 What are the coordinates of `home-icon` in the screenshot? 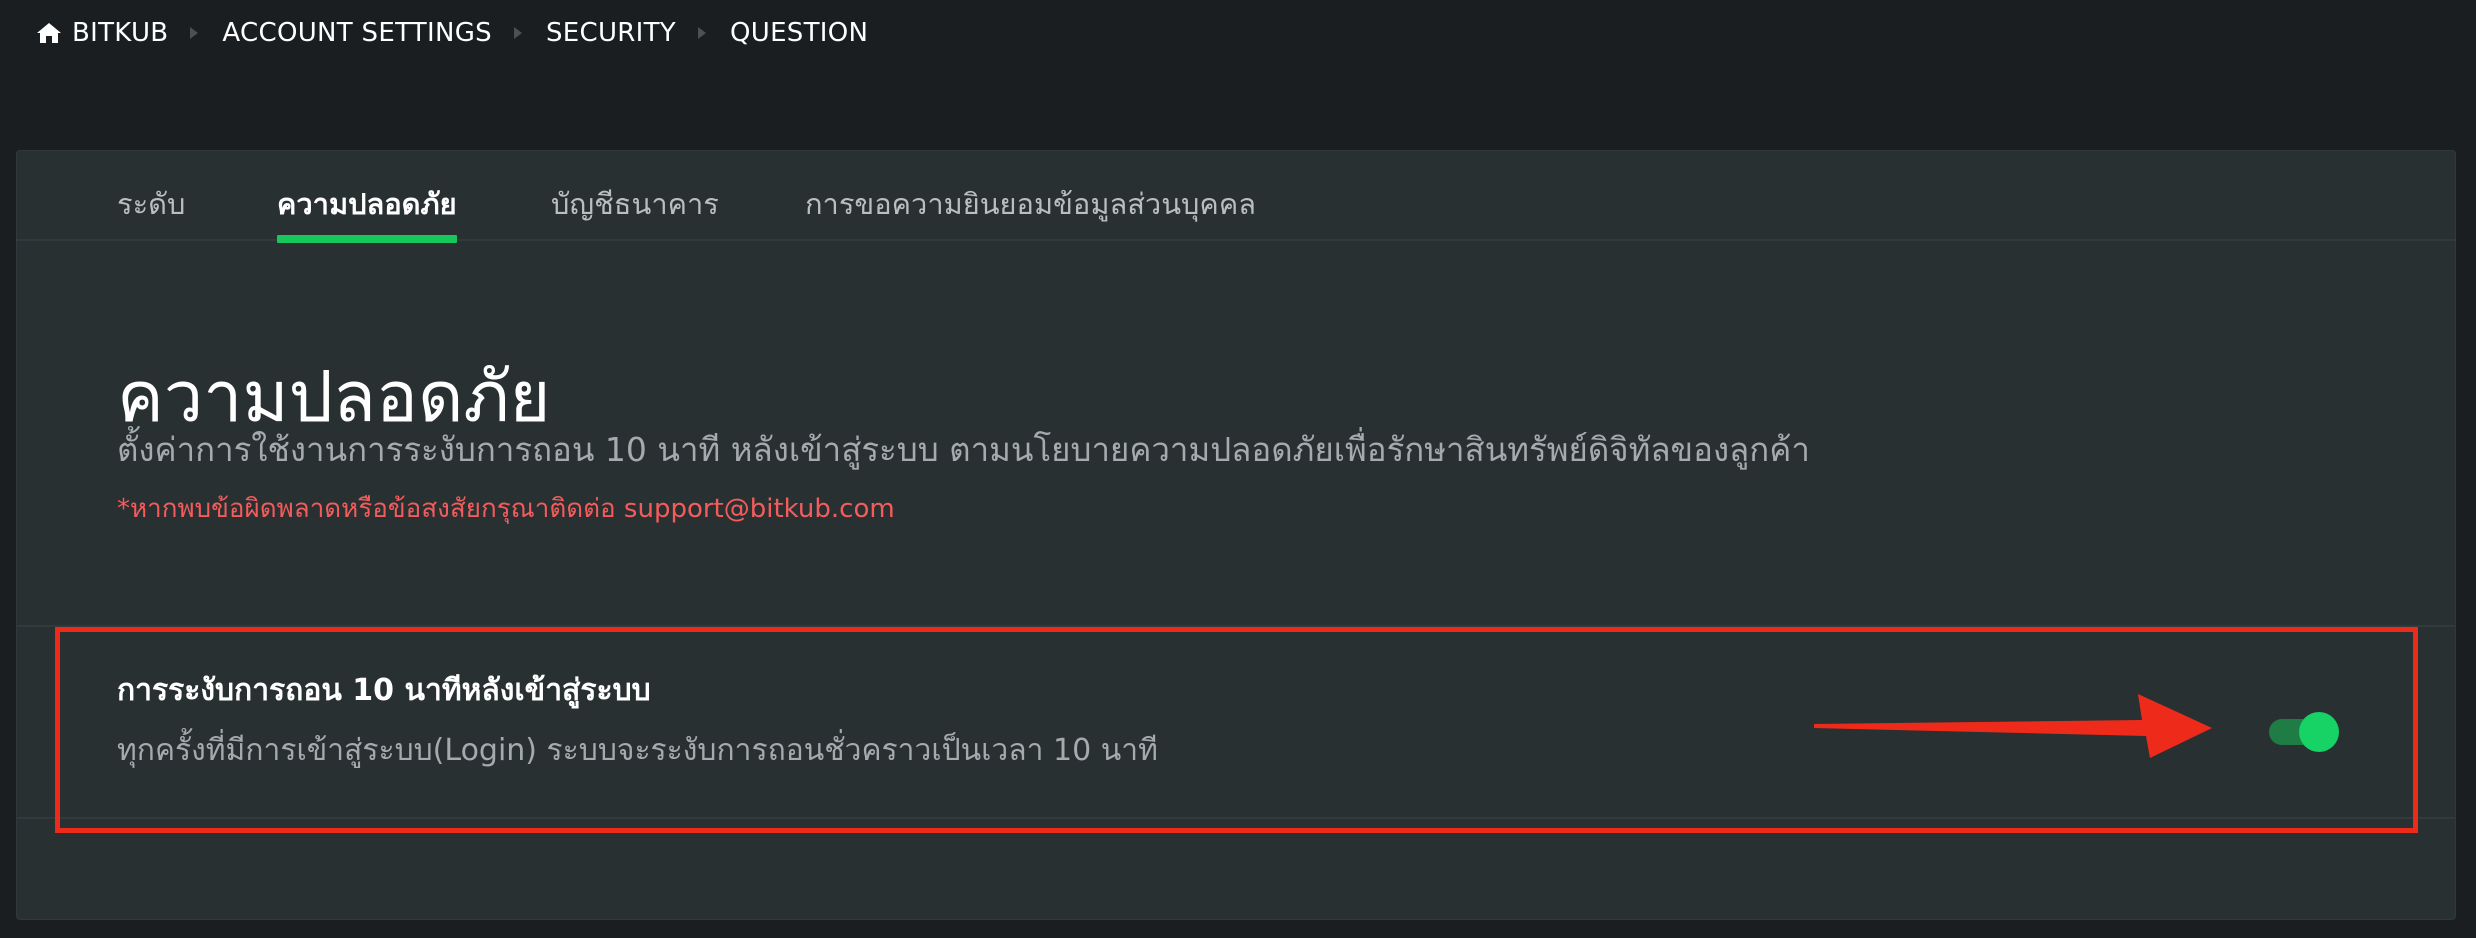 It's located at (49, 33).